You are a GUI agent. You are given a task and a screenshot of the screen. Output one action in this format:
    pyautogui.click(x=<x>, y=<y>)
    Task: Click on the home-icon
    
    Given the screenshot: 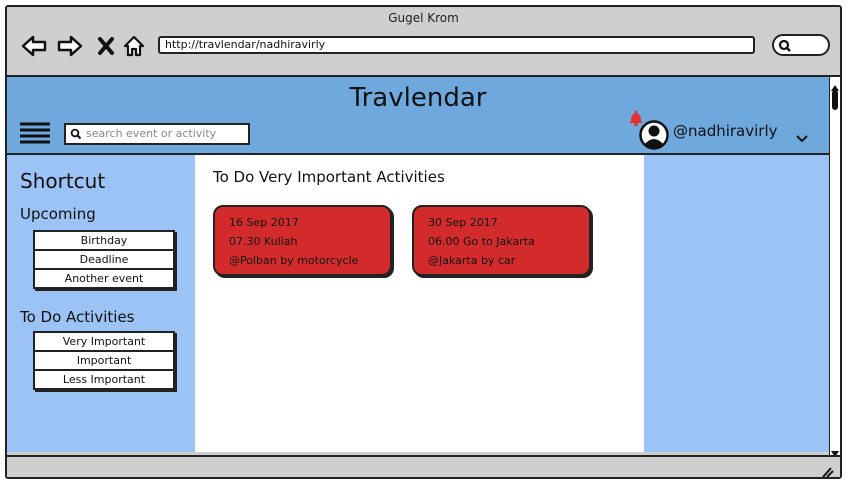 What is the action you would take?
    pyautogui.click(x=134, y=46)
    